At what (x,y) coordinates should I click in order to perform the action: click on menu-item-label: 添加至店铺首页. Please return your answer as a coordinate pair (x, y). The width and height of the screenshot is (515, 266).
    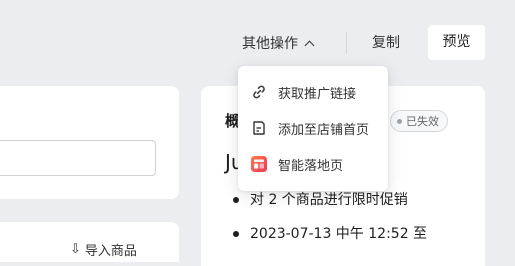
    Looking at the image, I should click on (324, 130).